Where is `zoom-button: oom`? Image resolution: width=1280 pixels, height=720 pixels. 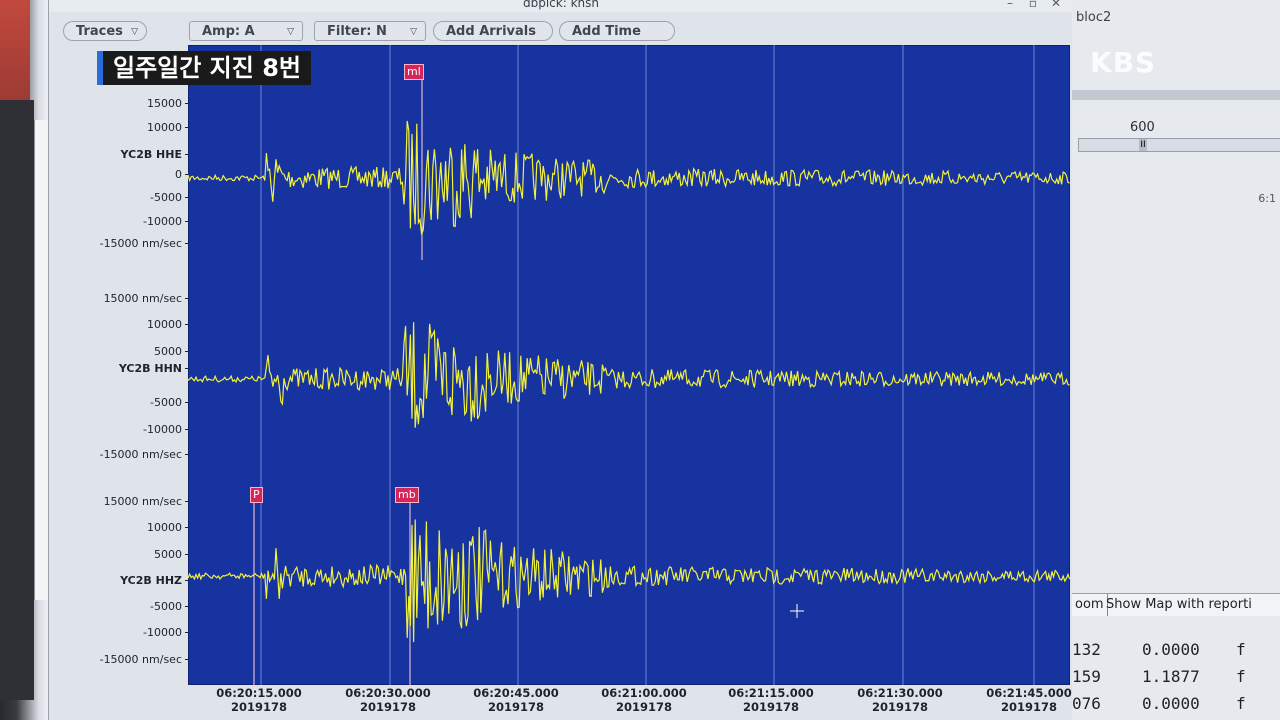
zoom-button: oom is located at coordinates (1090, 605).